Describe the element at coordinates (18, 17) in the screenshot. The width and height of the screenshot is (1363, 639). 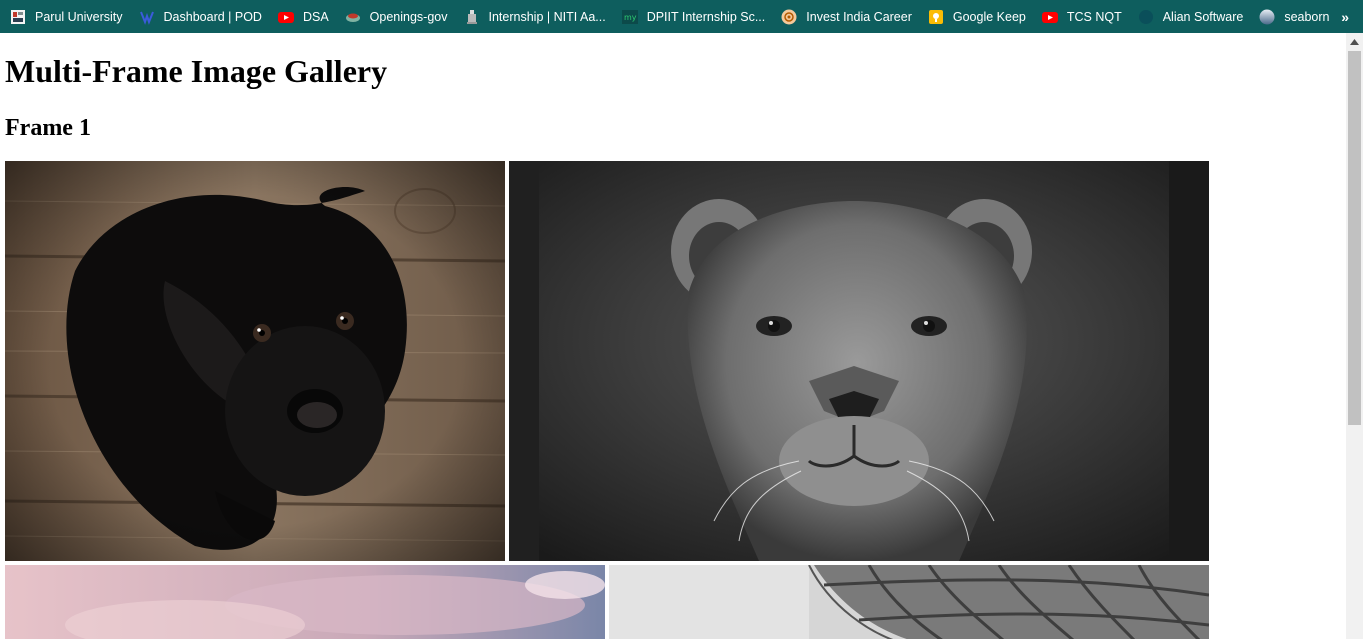
I see `parul-university-icon` at that location.